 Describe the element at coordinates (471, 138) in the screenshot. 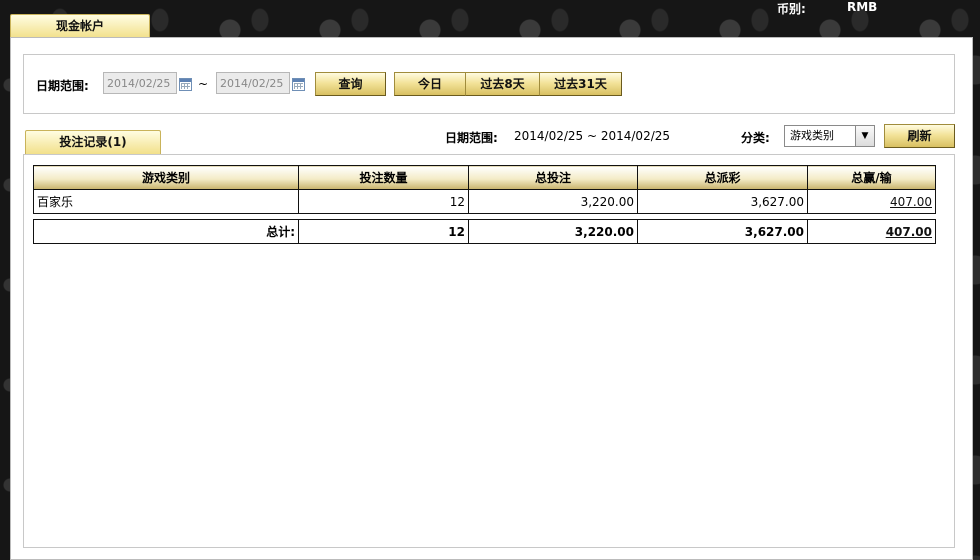

I see `info-date-range-label: 日期范围:` at that location.